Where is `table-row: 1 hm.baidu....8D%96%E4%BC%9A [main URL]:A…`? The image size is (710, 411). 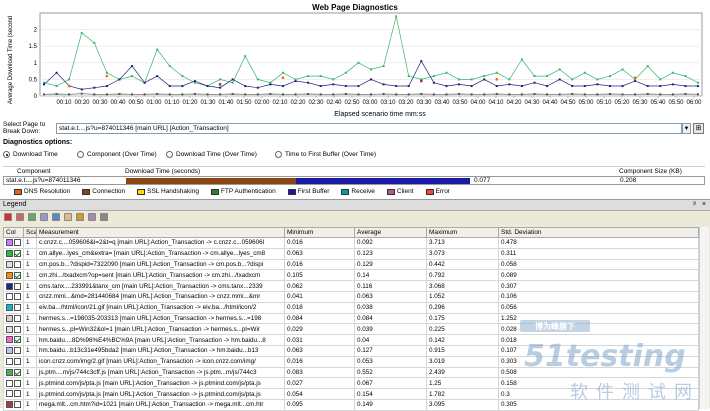 table-row: 1 hm.baidu....8D%96%E4%BC%9A [main URL]:A… is located at coordinates (351, 340).